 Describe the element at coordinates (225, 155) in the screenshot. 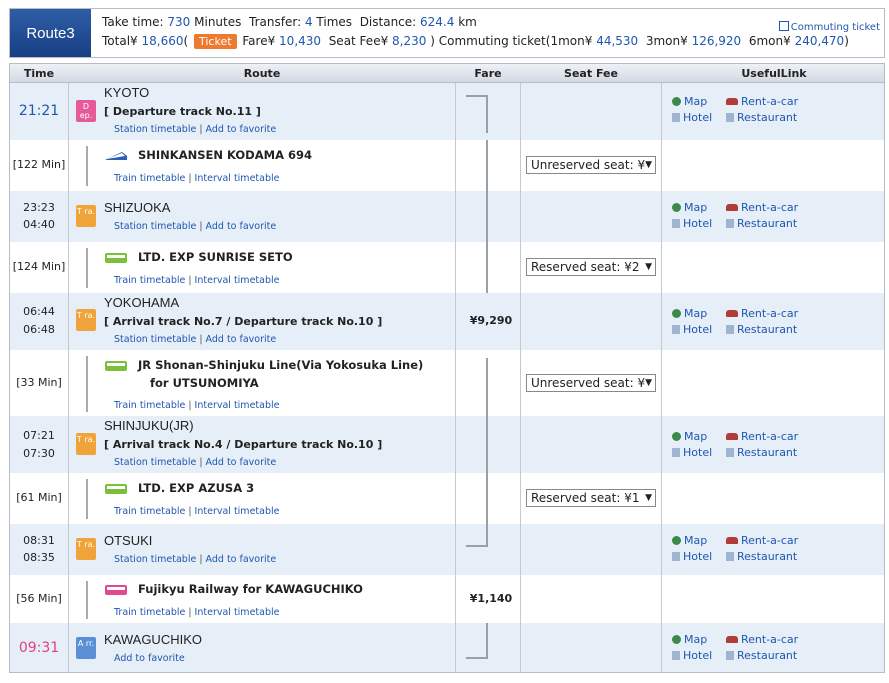

I see `train-name: SHINKANSEN KODAMA 694` at that location.